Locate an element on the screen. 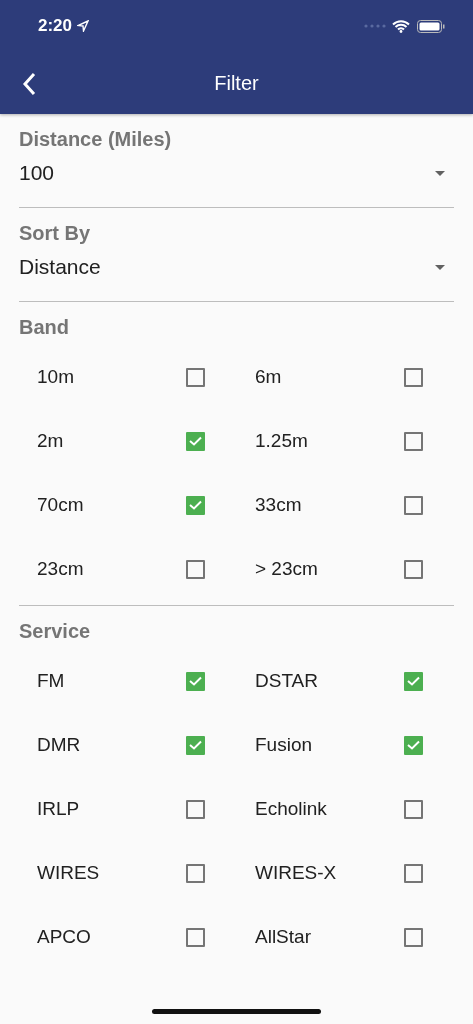 The height and width of the screenshot is (1024, 473). dropdown: Distance is located at coordinates (236, 273).